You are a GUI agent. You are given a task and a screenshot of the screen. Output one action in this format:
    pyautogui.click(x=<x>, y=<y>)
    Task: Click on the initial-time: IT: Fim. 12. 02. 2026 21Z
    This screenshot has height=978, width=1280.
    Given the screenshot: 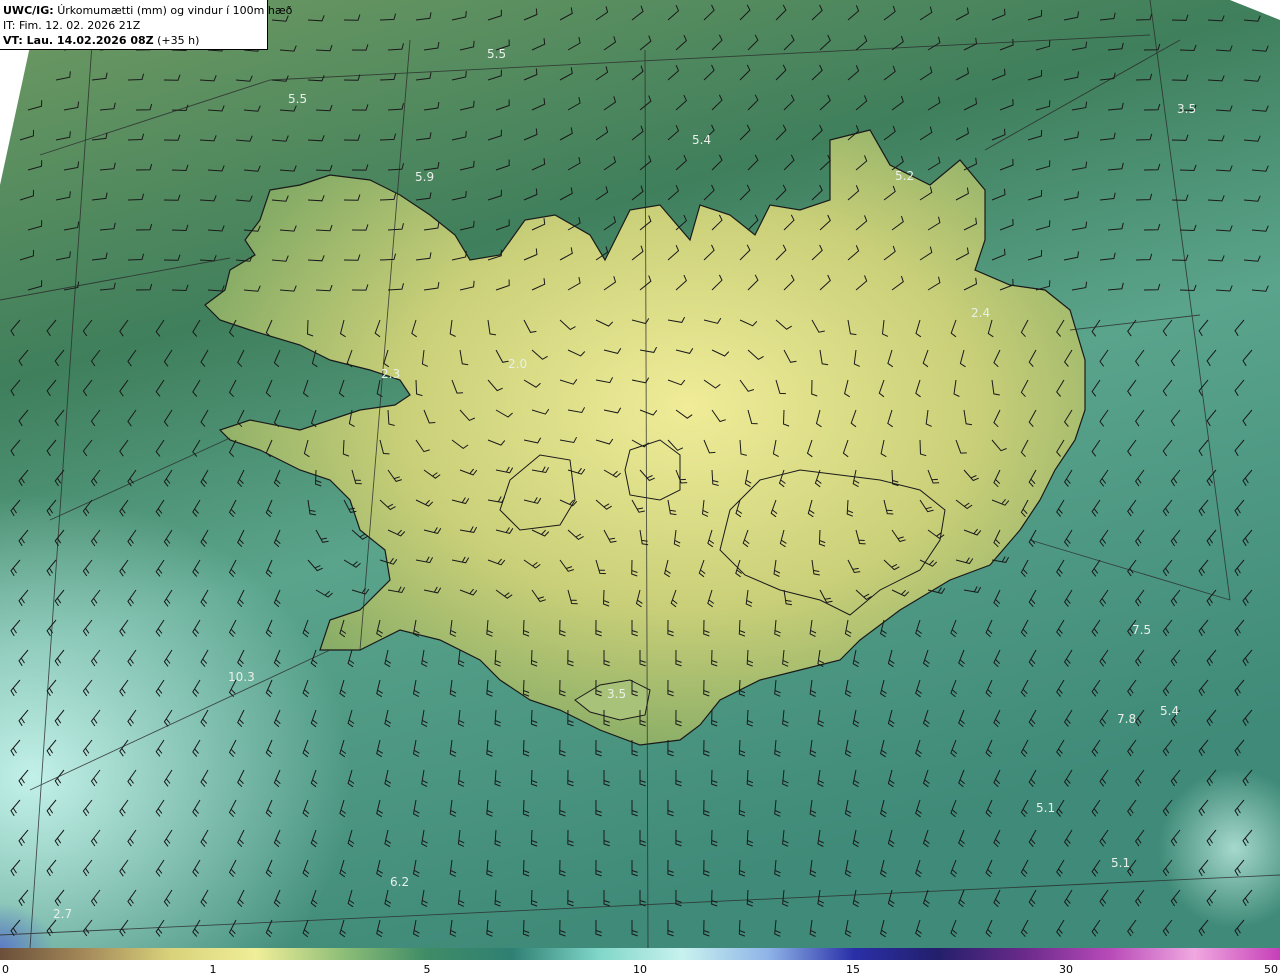 What is the action you would take?
    pyautogui.click(x=72, y=25)
    